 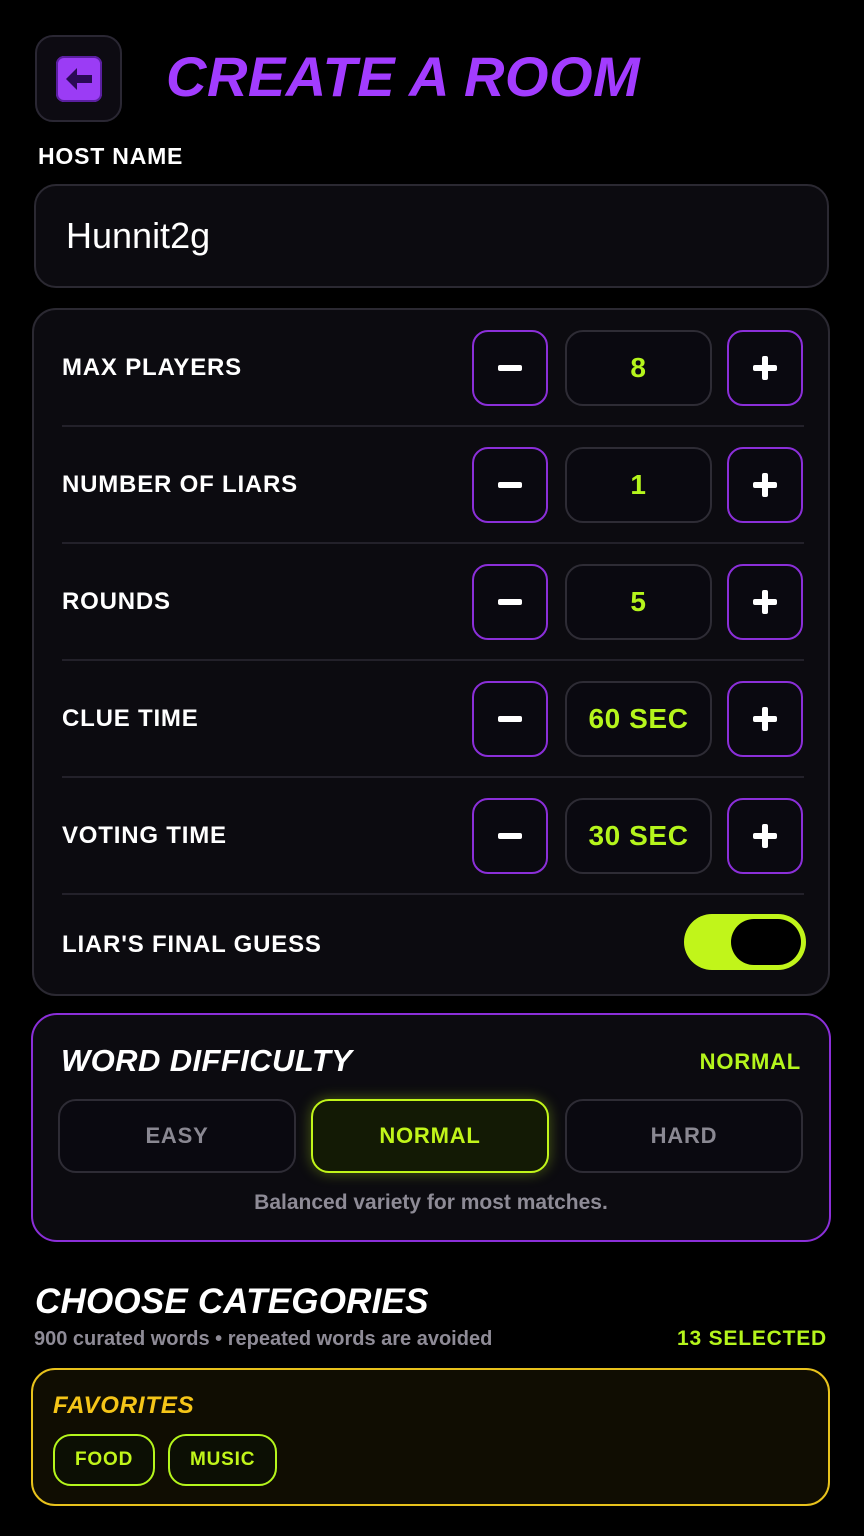 I want to click on rounds-row: ROUNDS 5, so click(x=433, y=602).